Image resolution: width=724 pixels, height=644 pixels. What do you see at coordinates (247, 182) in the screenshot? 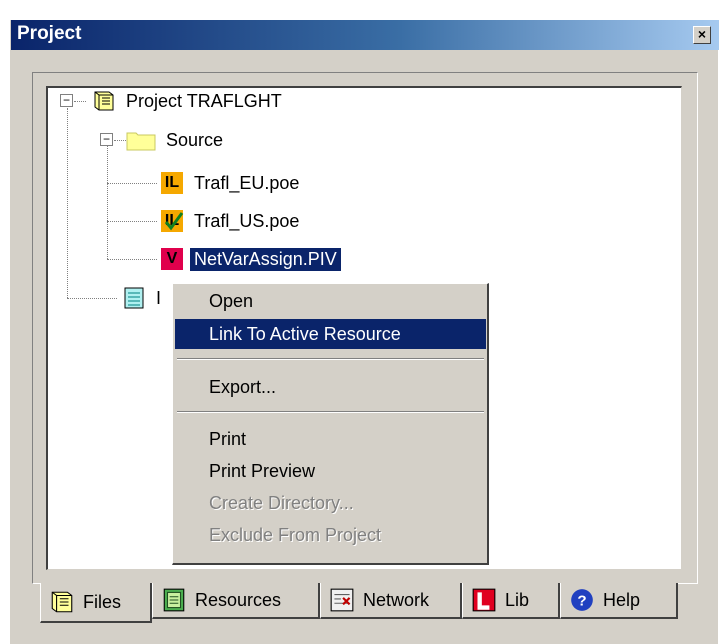
I see `tree-node-label: Trafl_EU.poe` at bounding box center [247, 182].